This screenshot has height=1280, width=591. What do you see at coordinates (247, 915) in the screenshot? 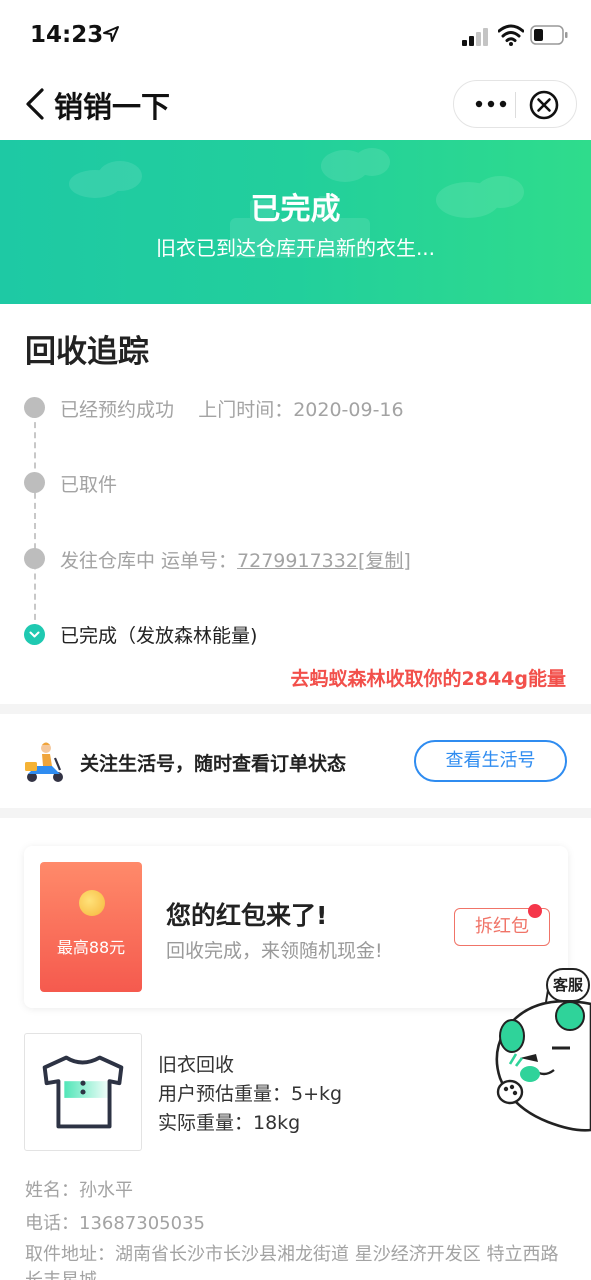
I see `red-packet-title: 您的红包来了!` at bounding box center [247, 915].